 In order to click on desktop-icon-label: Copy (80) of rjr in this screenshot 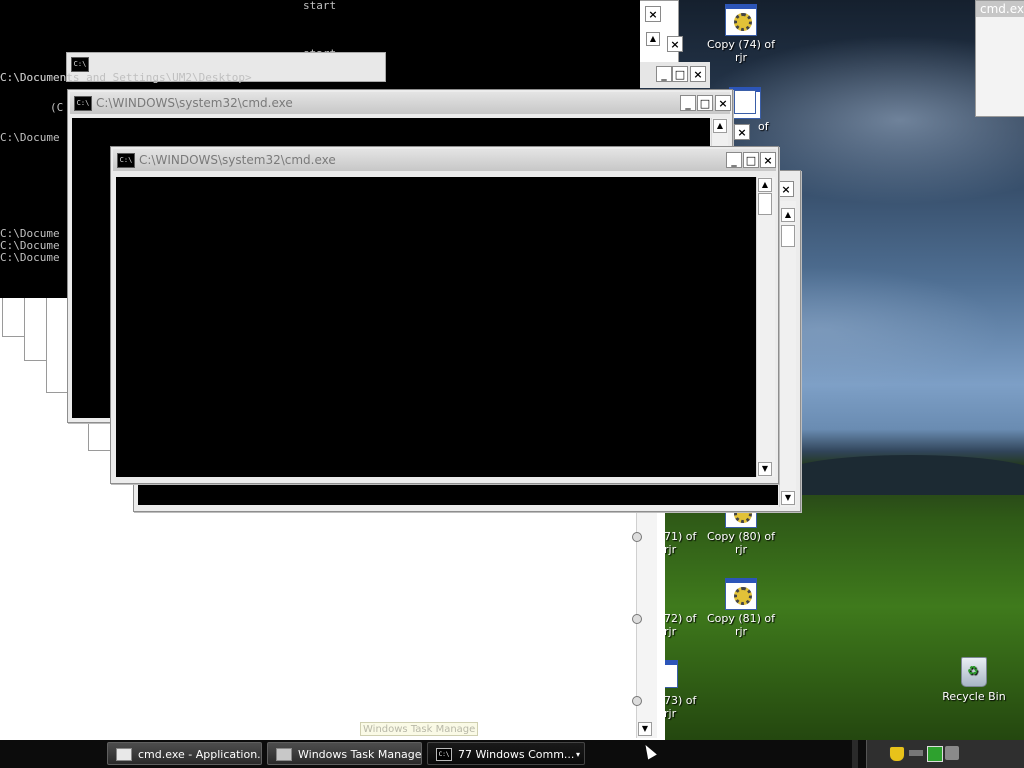, I will do `click(741, 543)`.